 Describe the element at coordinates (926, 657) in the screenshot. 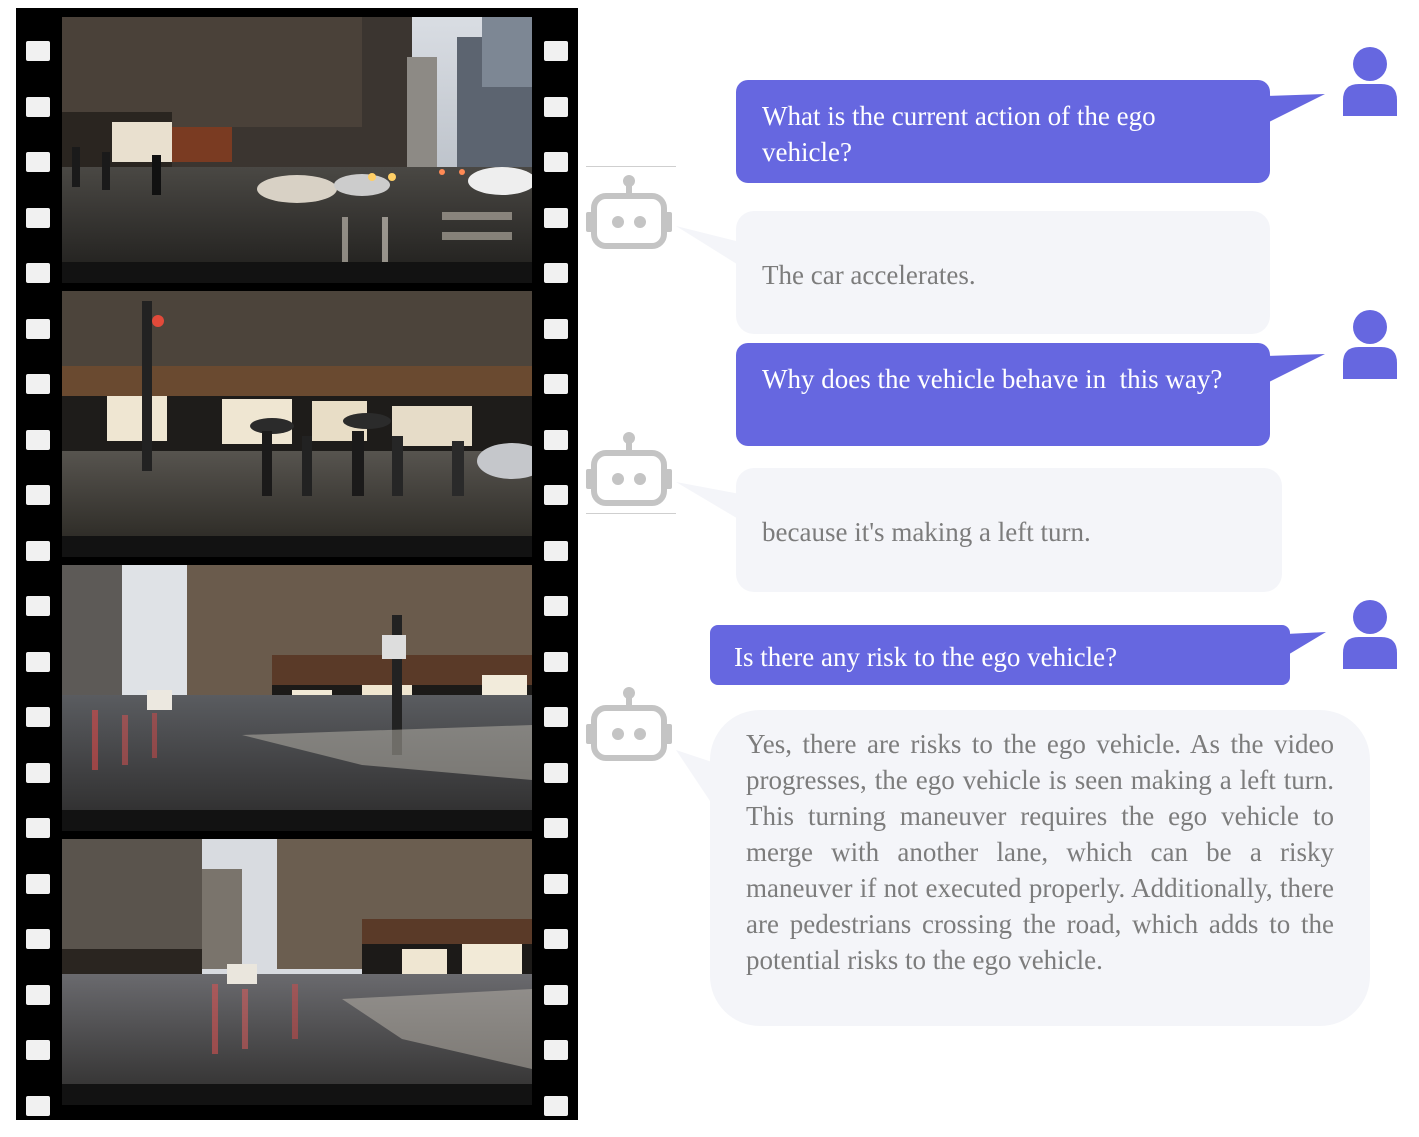

I see `question-text-3: Is there any risk to the ego vehicle?` at that location.